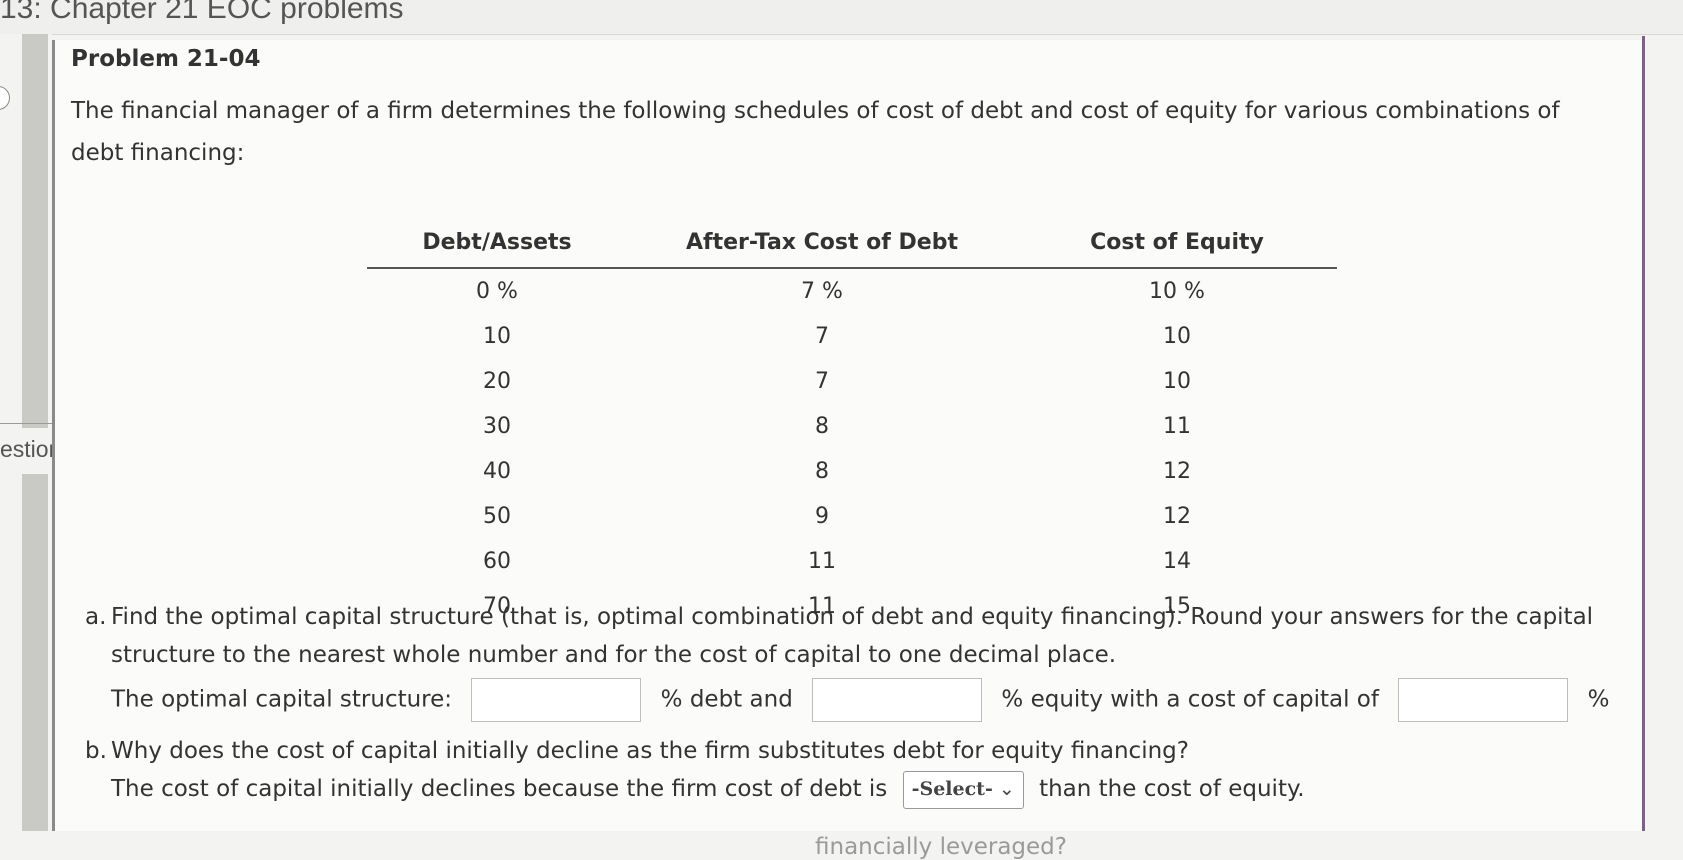 The image size is (1683, 860). What do you see at coordinates (1177, 426) in the screenshot?
I see `cell-cost-of-equity: 11` at bounding box center [1177, 426].